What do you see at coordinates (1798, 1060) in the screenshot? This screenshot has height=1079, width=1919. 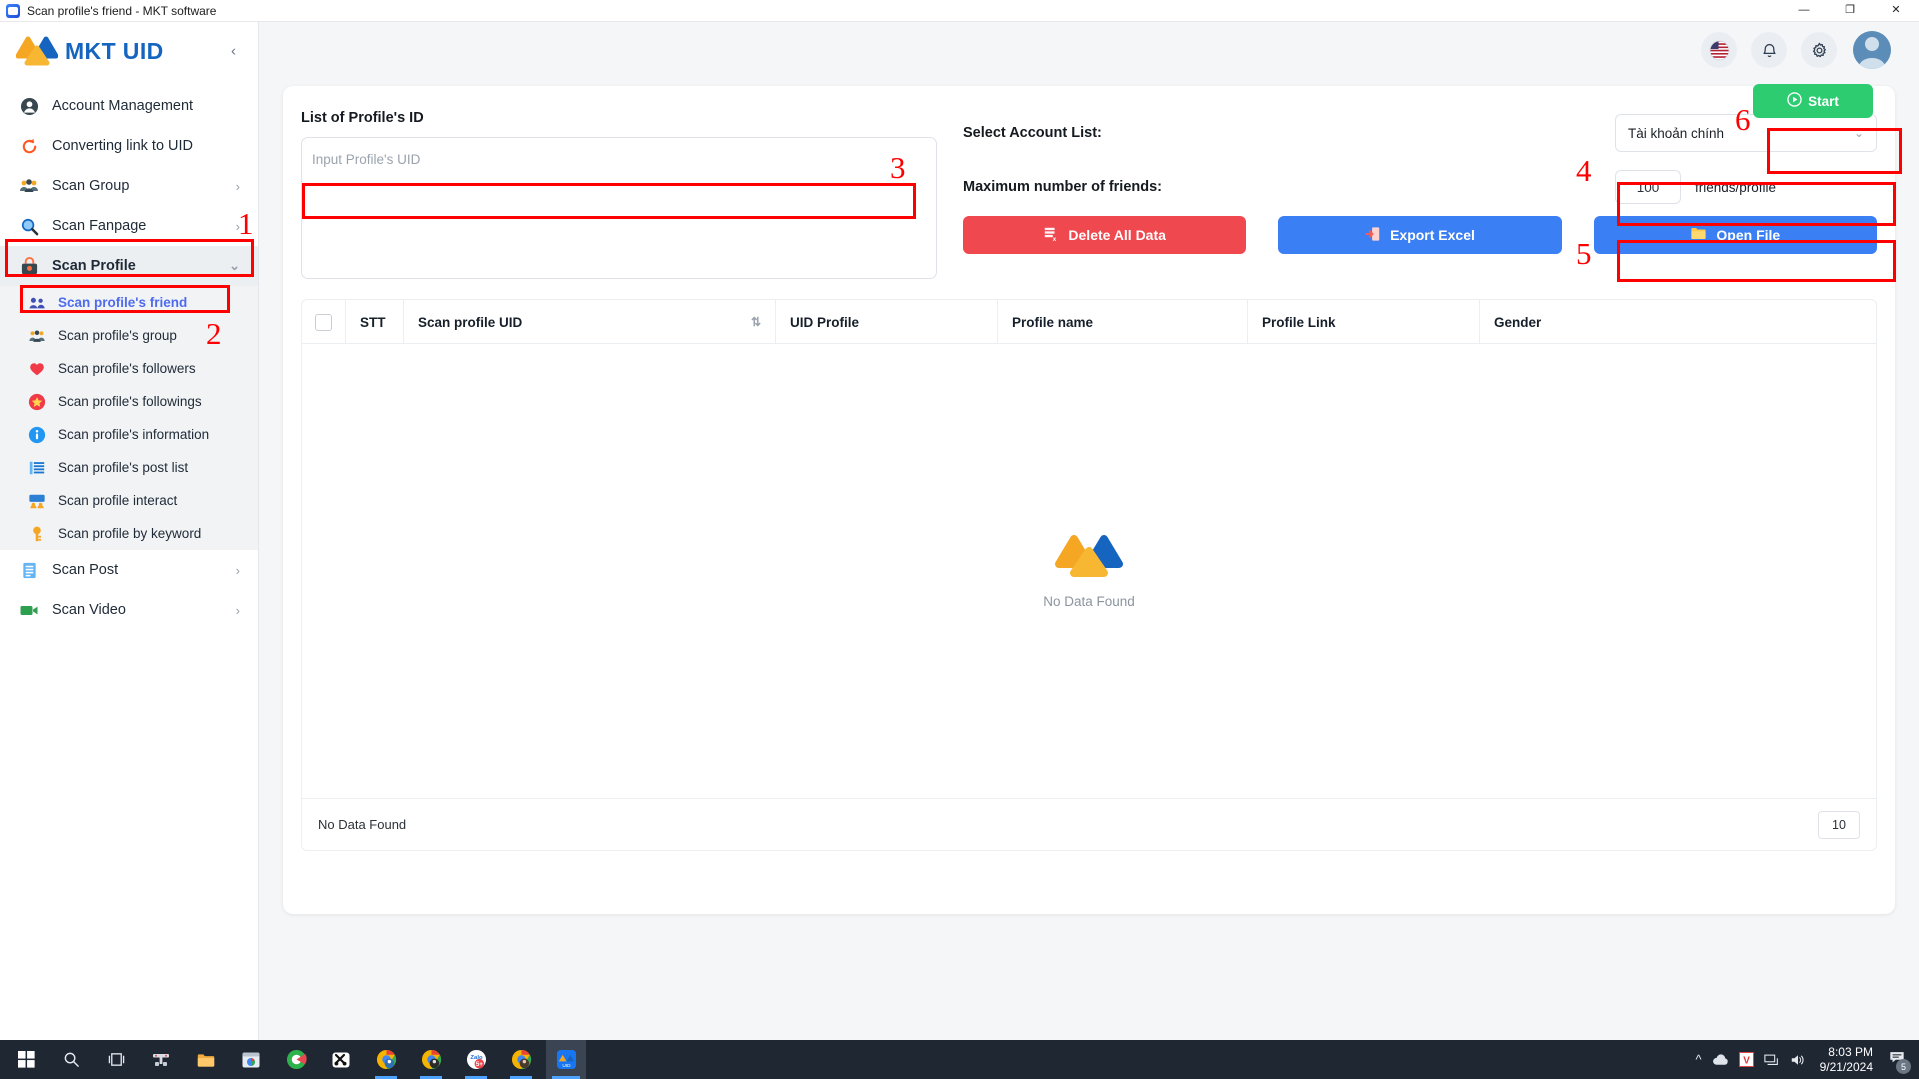 I see `volume-icon` at bounding box center [1798, 1060].